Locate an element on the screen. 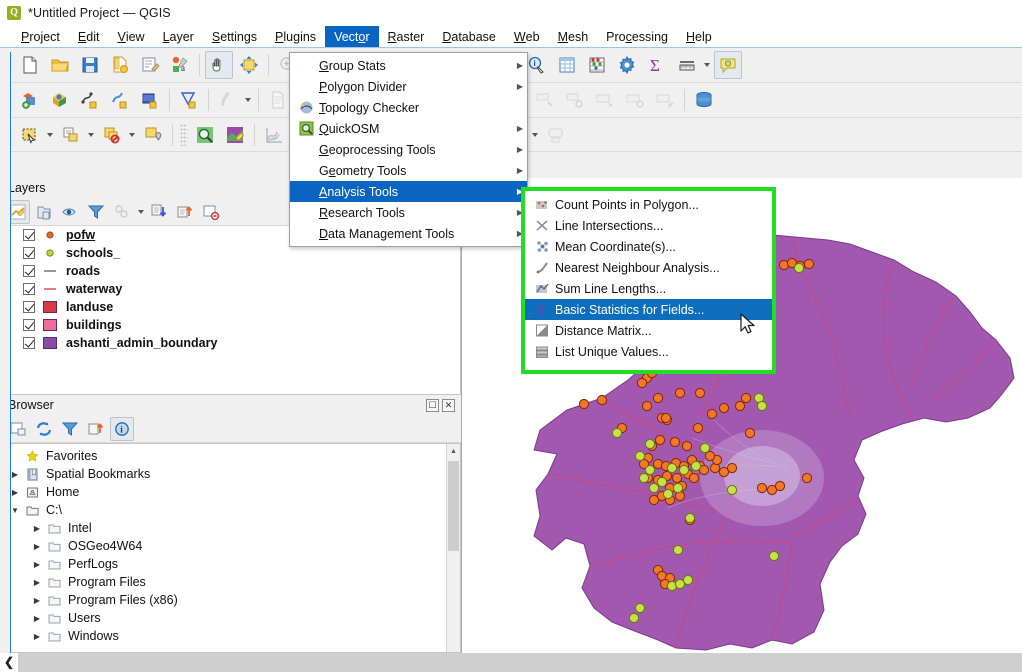 The image size is (1022, 672). toolbar-grip is located at coordinates (183, 134).